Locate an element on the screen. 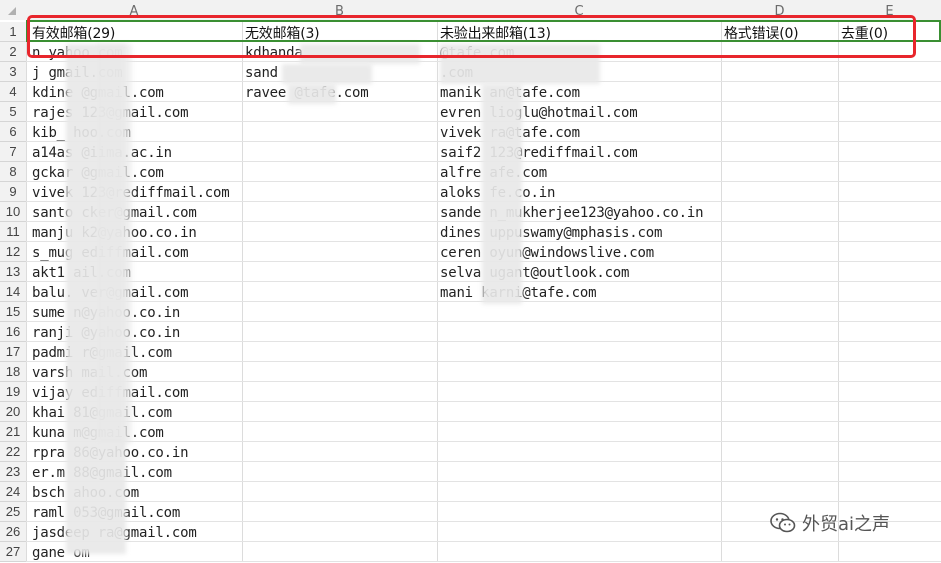 This screenshot has height=563, width=941. row-header-22: 22 is located at coordinates (13, 452).